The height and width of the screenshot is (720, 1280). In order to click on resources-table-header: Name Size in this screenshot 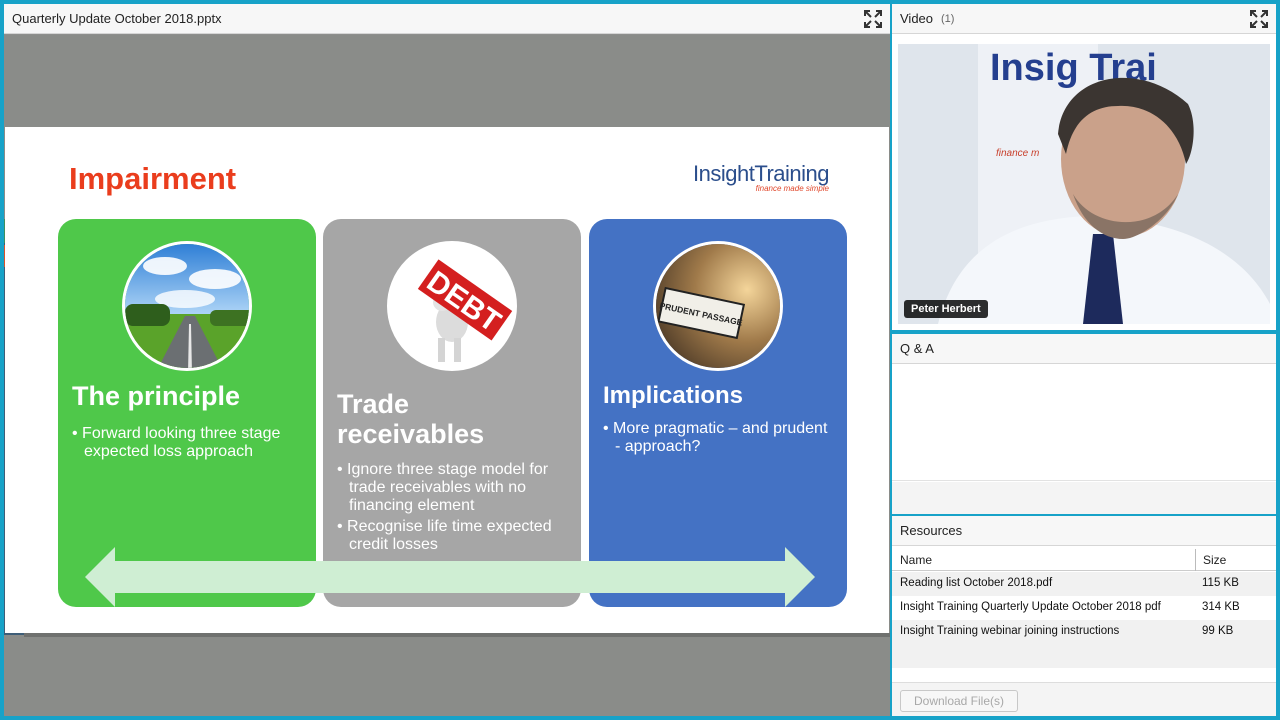, I will do `click(1084, 559)`.